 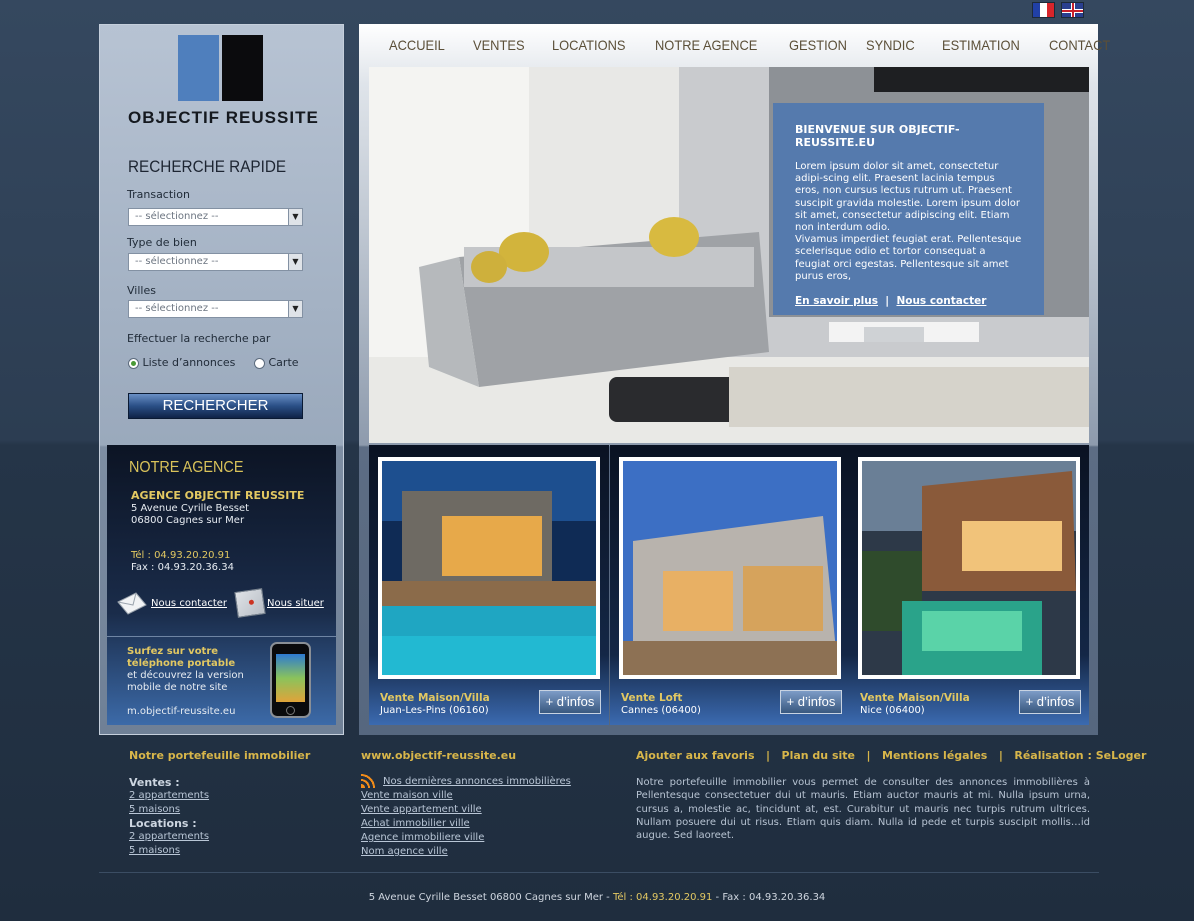 What do you see at coordinates (220, 68) in the screenshot?
I see `logo` at bounding box center [220, 68].